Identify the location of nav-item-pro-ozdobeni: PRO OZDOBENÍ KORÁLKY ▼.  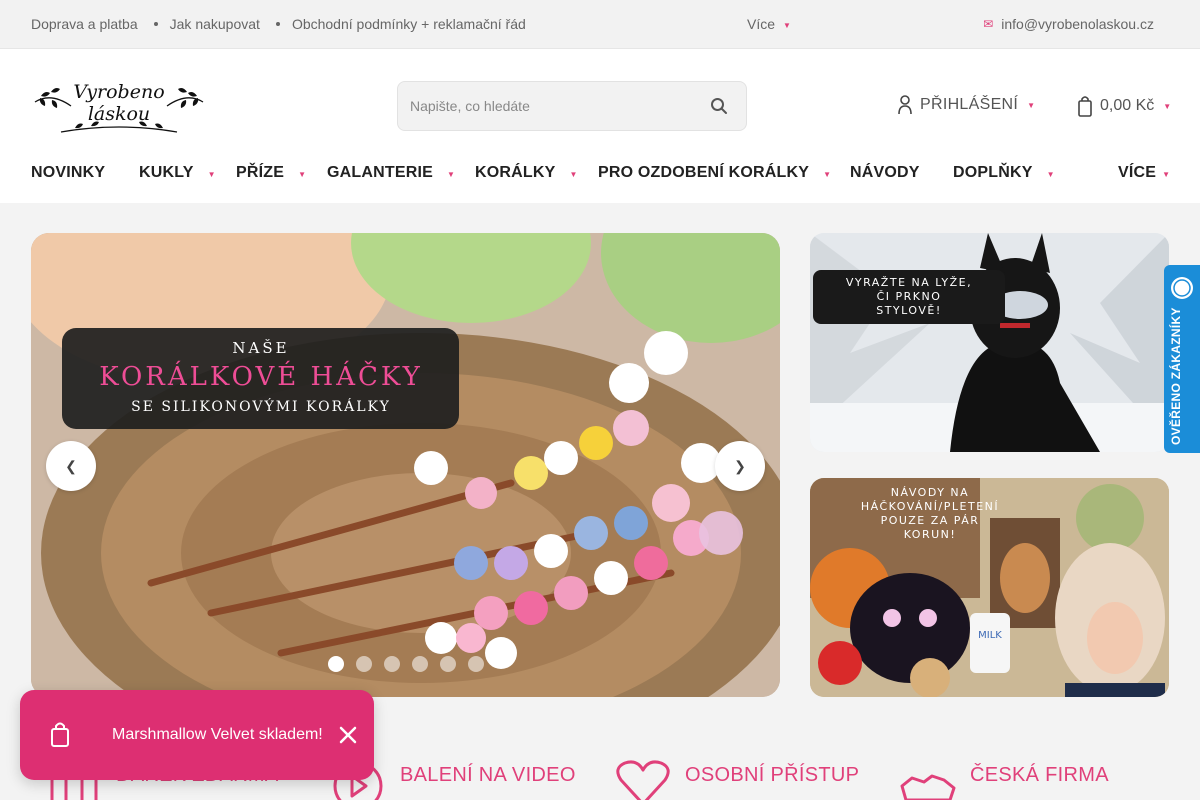
(714, 173).